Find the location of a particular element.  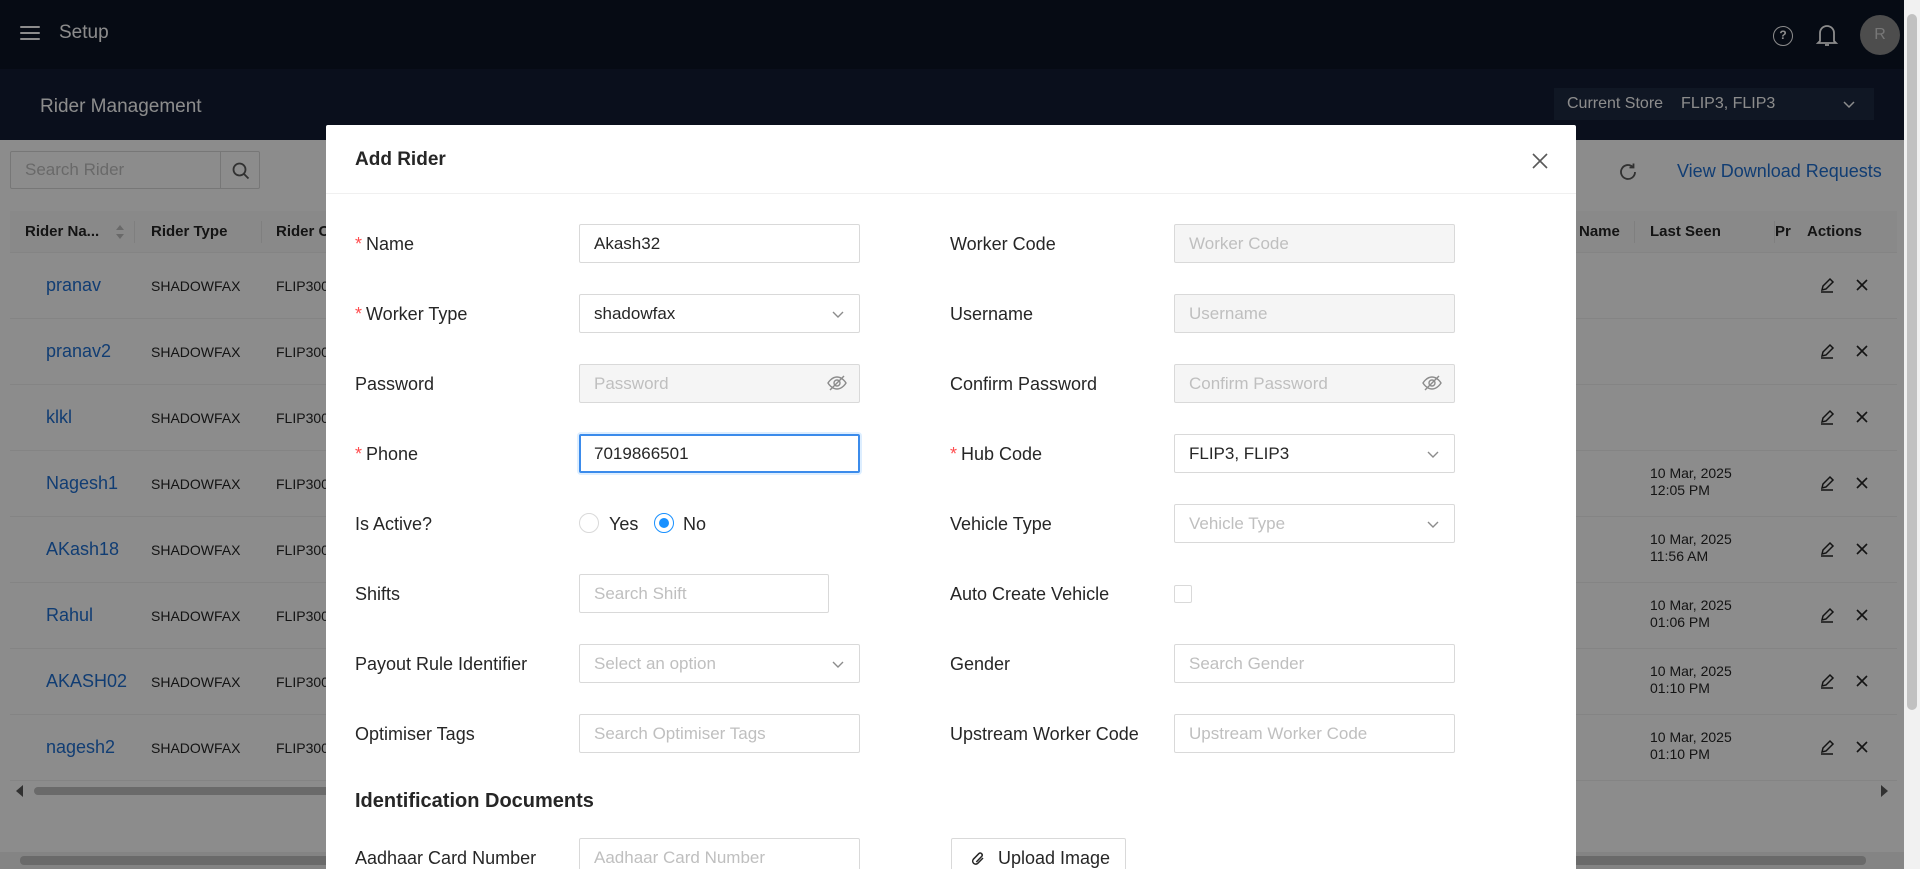

shifts-label: Shifts is located at coordinates (378, 594).